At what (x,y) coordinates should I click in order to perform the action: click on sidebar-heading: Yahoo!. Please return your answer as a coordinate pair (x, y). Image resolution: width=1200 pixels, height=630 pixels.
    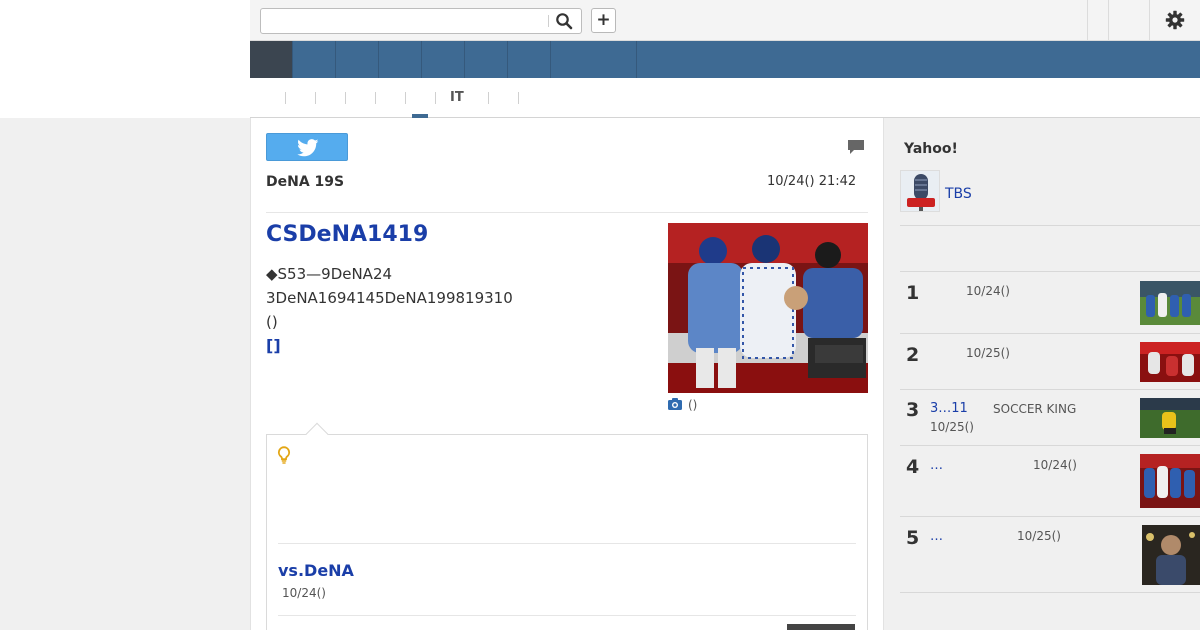
    Looking at the image, I should click on (931, 149).